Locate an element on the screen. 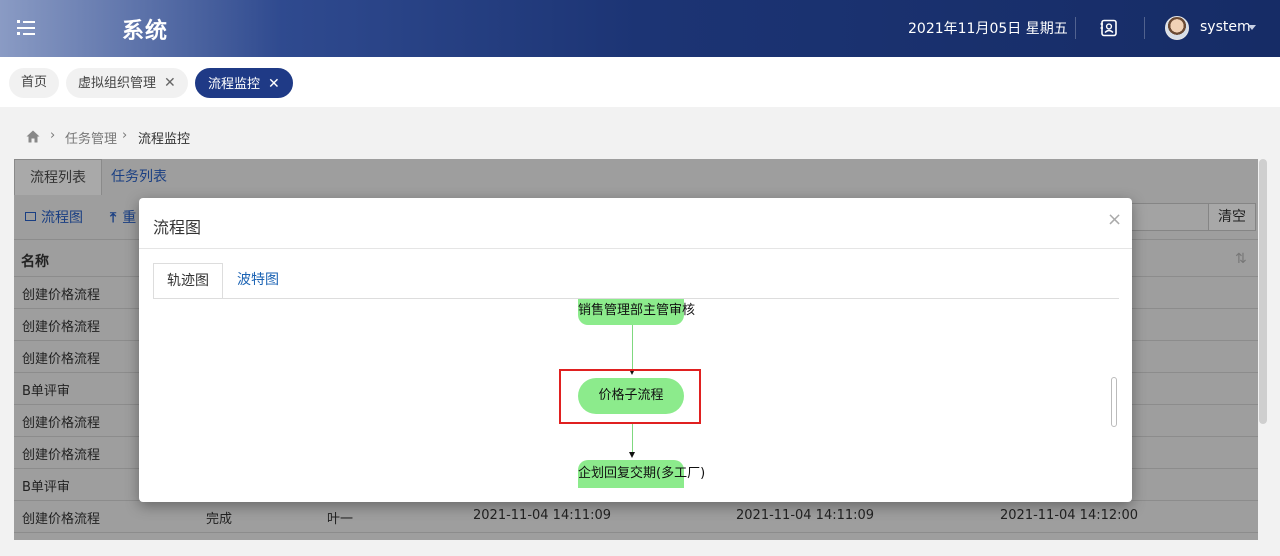  page-scrollbar is located at coordinates (1263, 291).